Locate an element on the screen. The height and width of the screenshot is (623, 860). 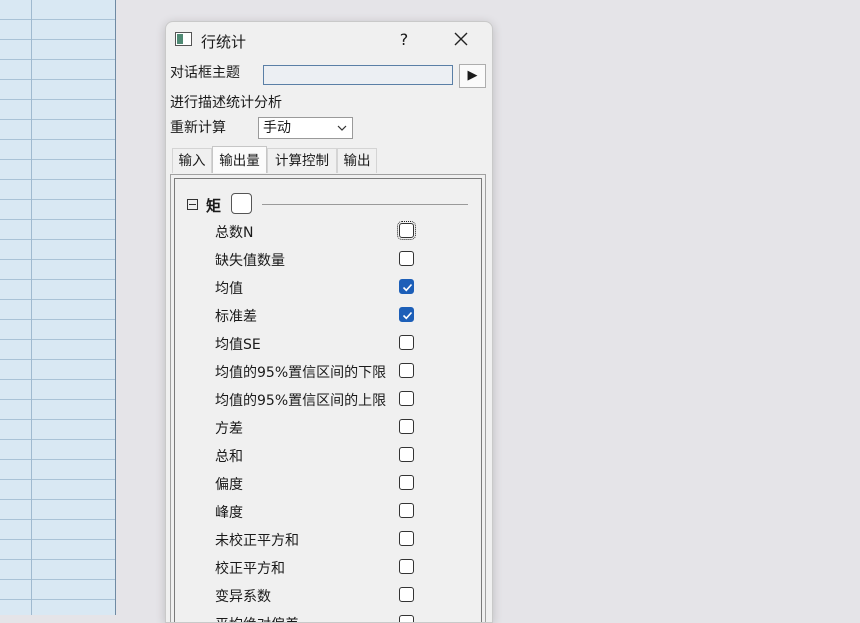
tab-input: 输入 is located at coordinates (192, 160).